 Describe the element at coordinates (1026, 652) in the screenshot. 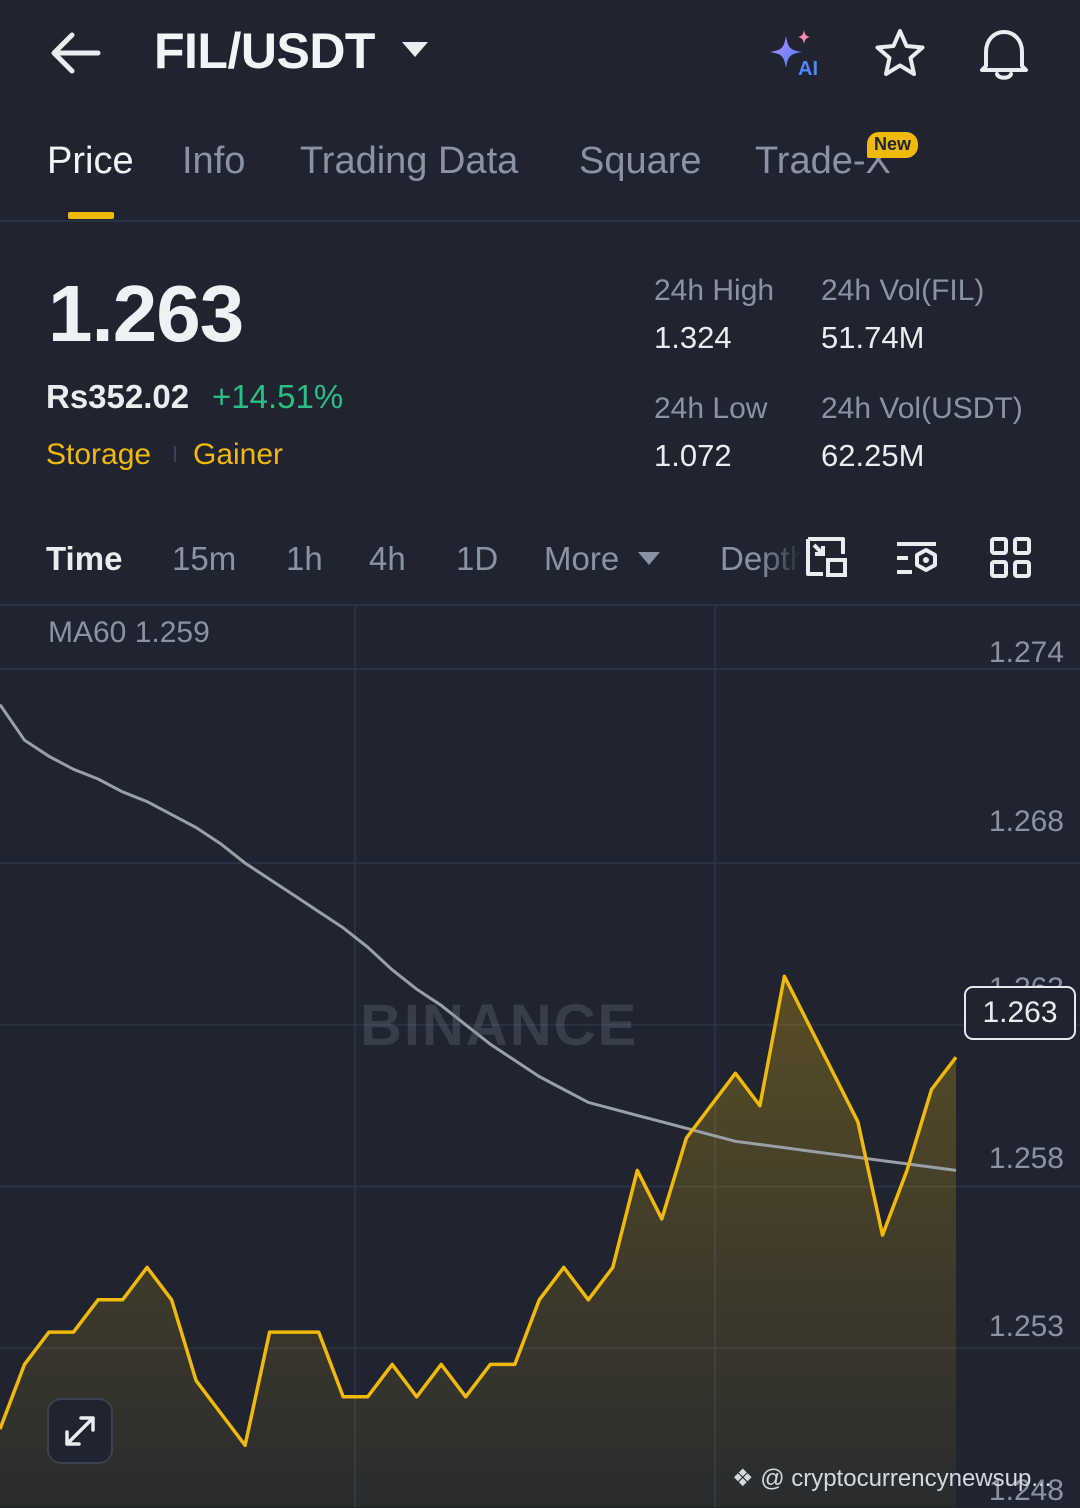

I see `y-tick-1: 1.274` at that location.